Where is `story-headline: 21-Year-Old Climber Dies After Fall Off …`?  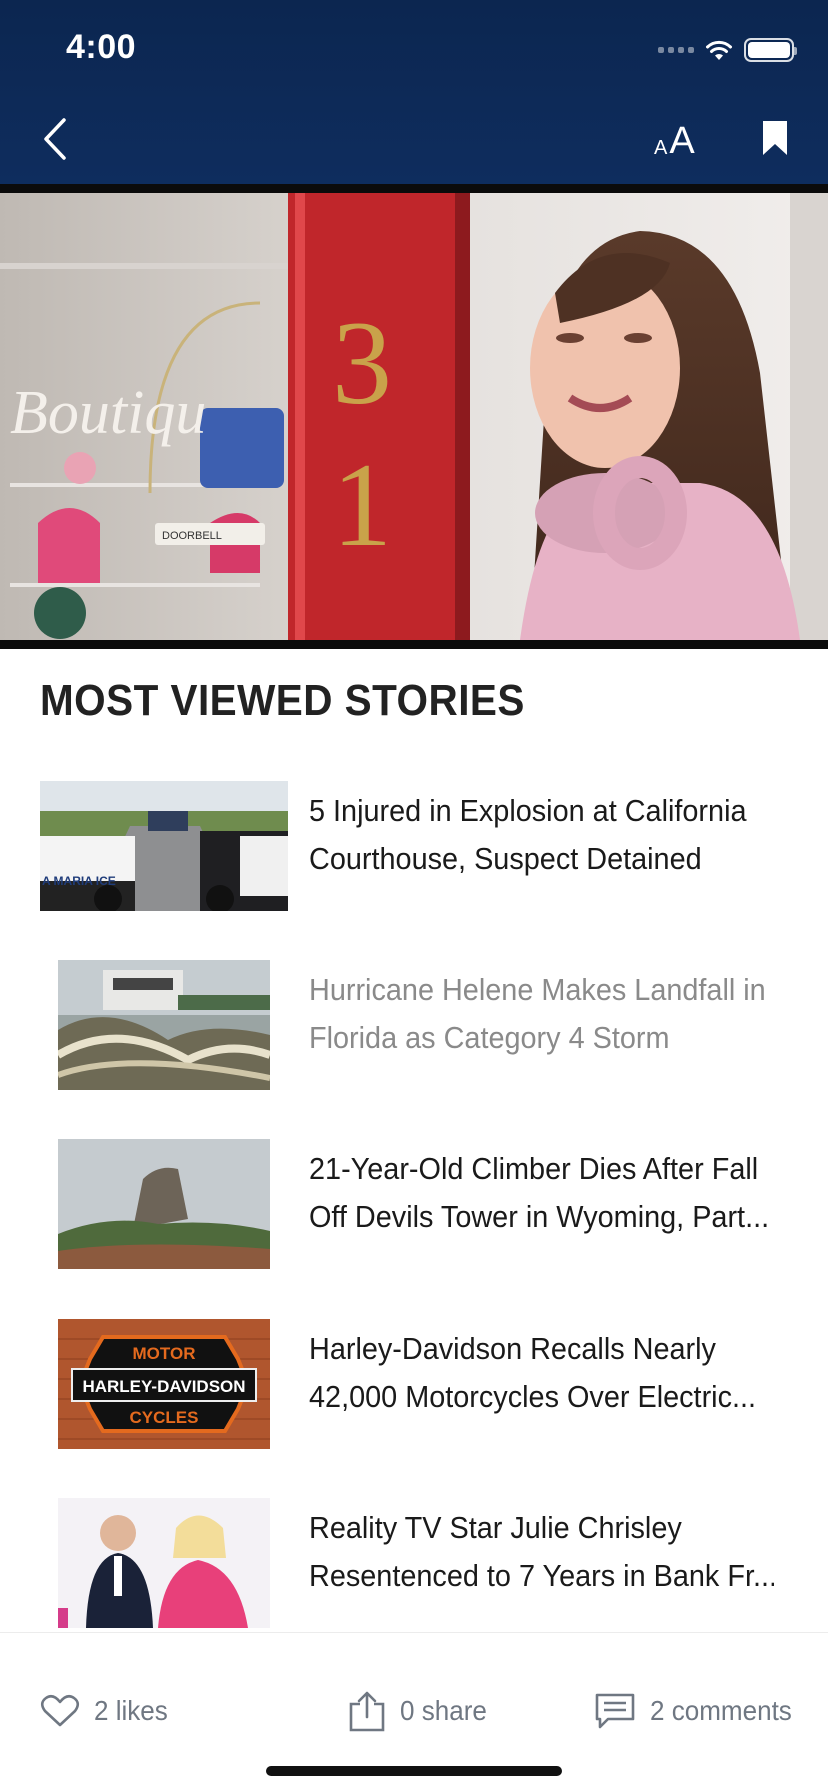
story-headline: 21-Year-Old Climber Dies After Fall Off … is located at coordinates (539, 1192).